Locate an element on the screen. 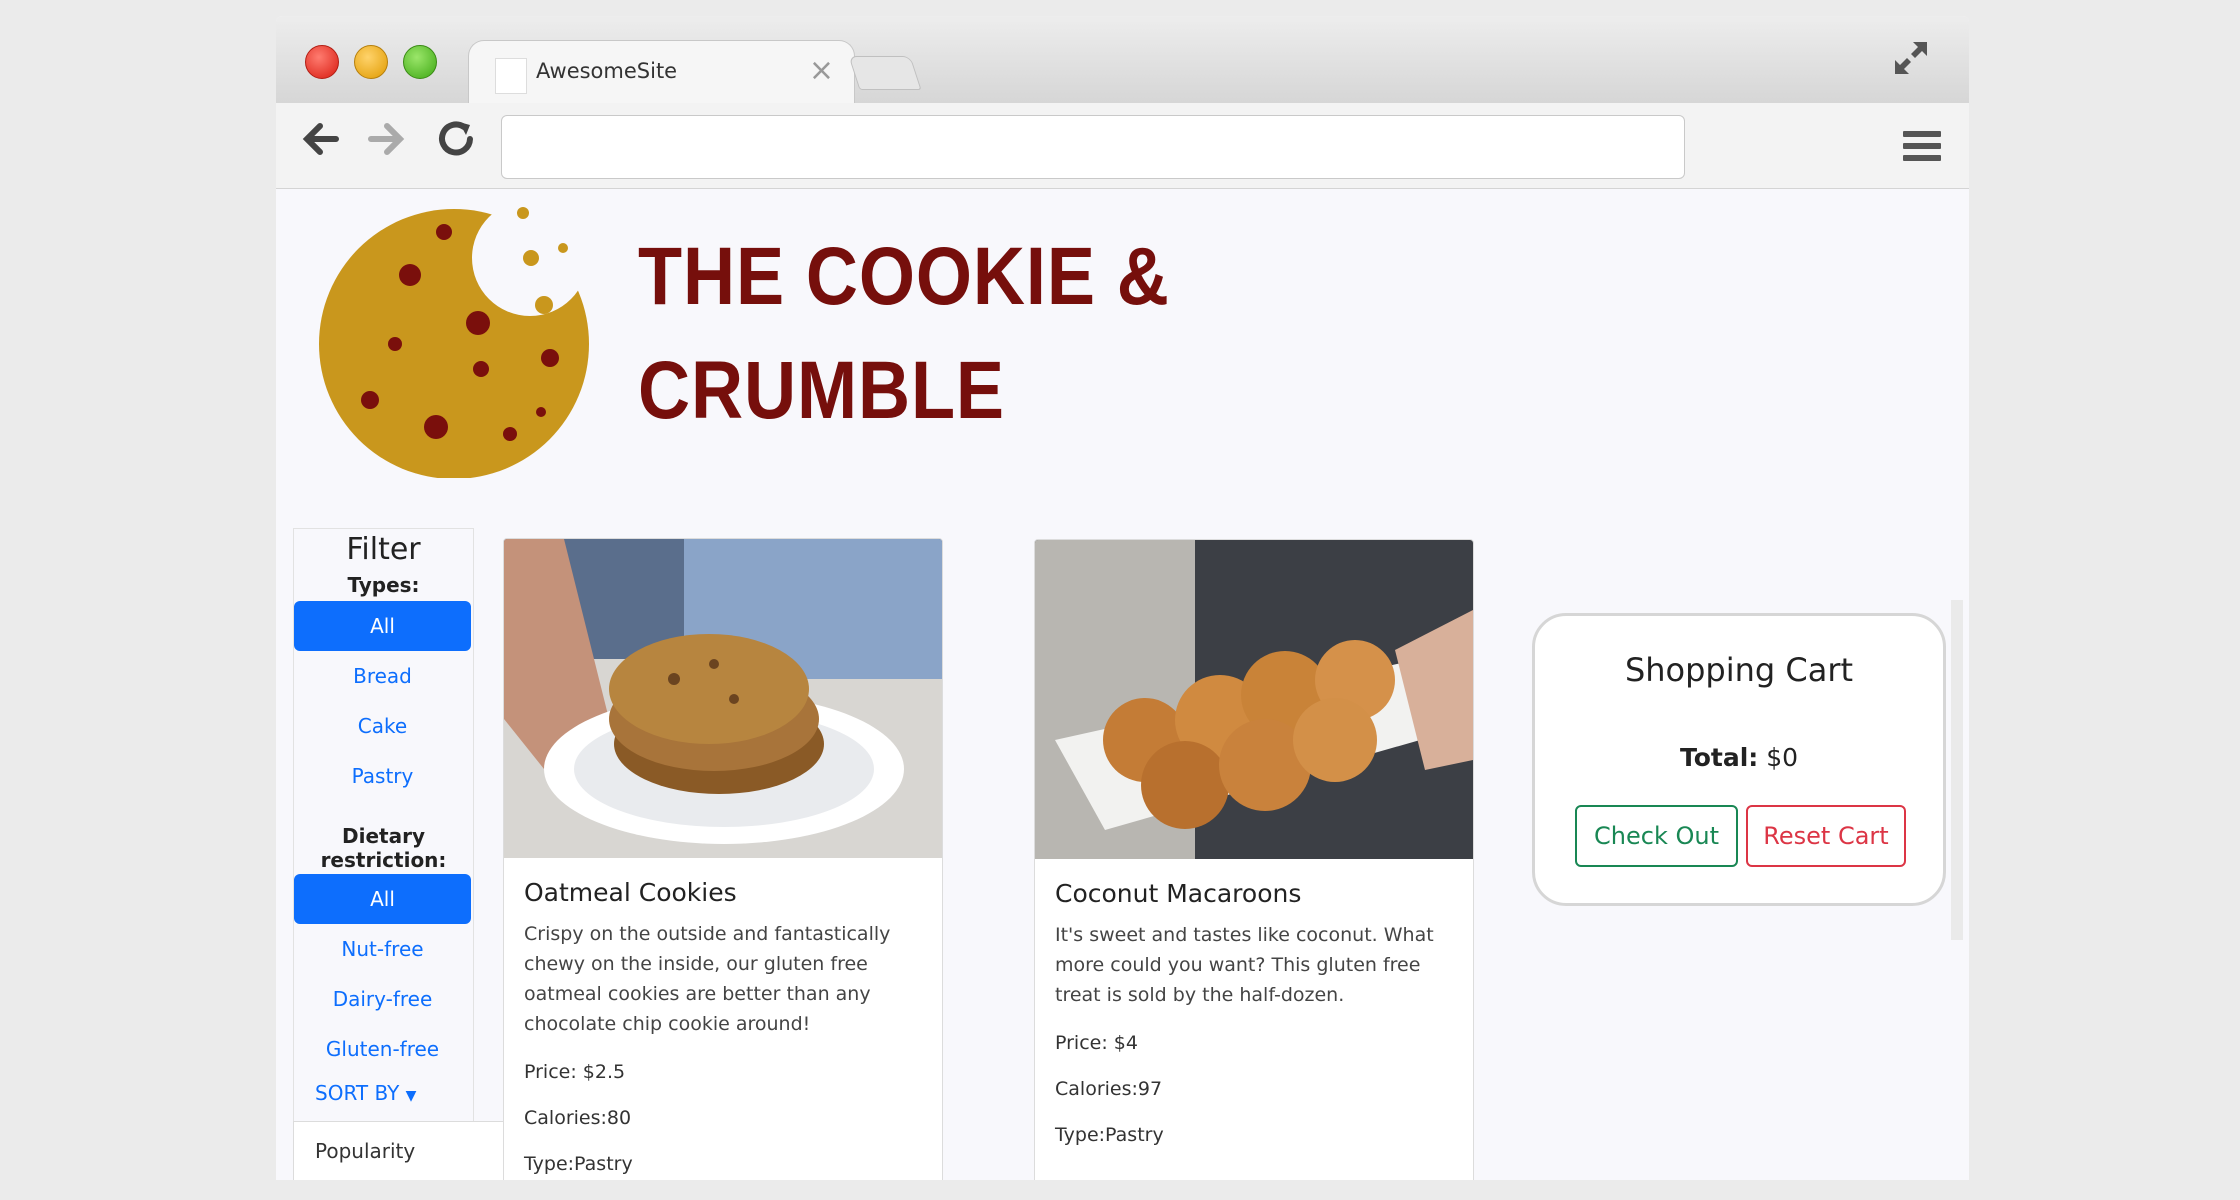  fullscreen-icon is located at coordinates (1911, 63).